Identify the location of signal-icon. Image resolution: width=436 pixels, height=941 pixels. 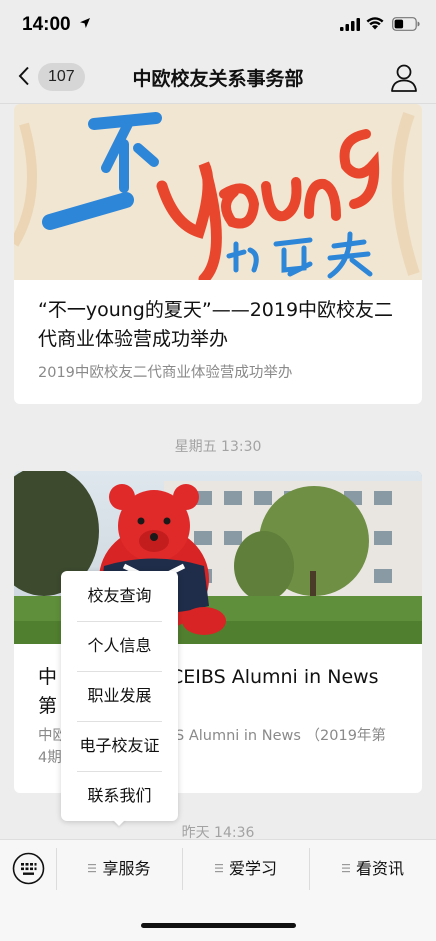
(350, 24).